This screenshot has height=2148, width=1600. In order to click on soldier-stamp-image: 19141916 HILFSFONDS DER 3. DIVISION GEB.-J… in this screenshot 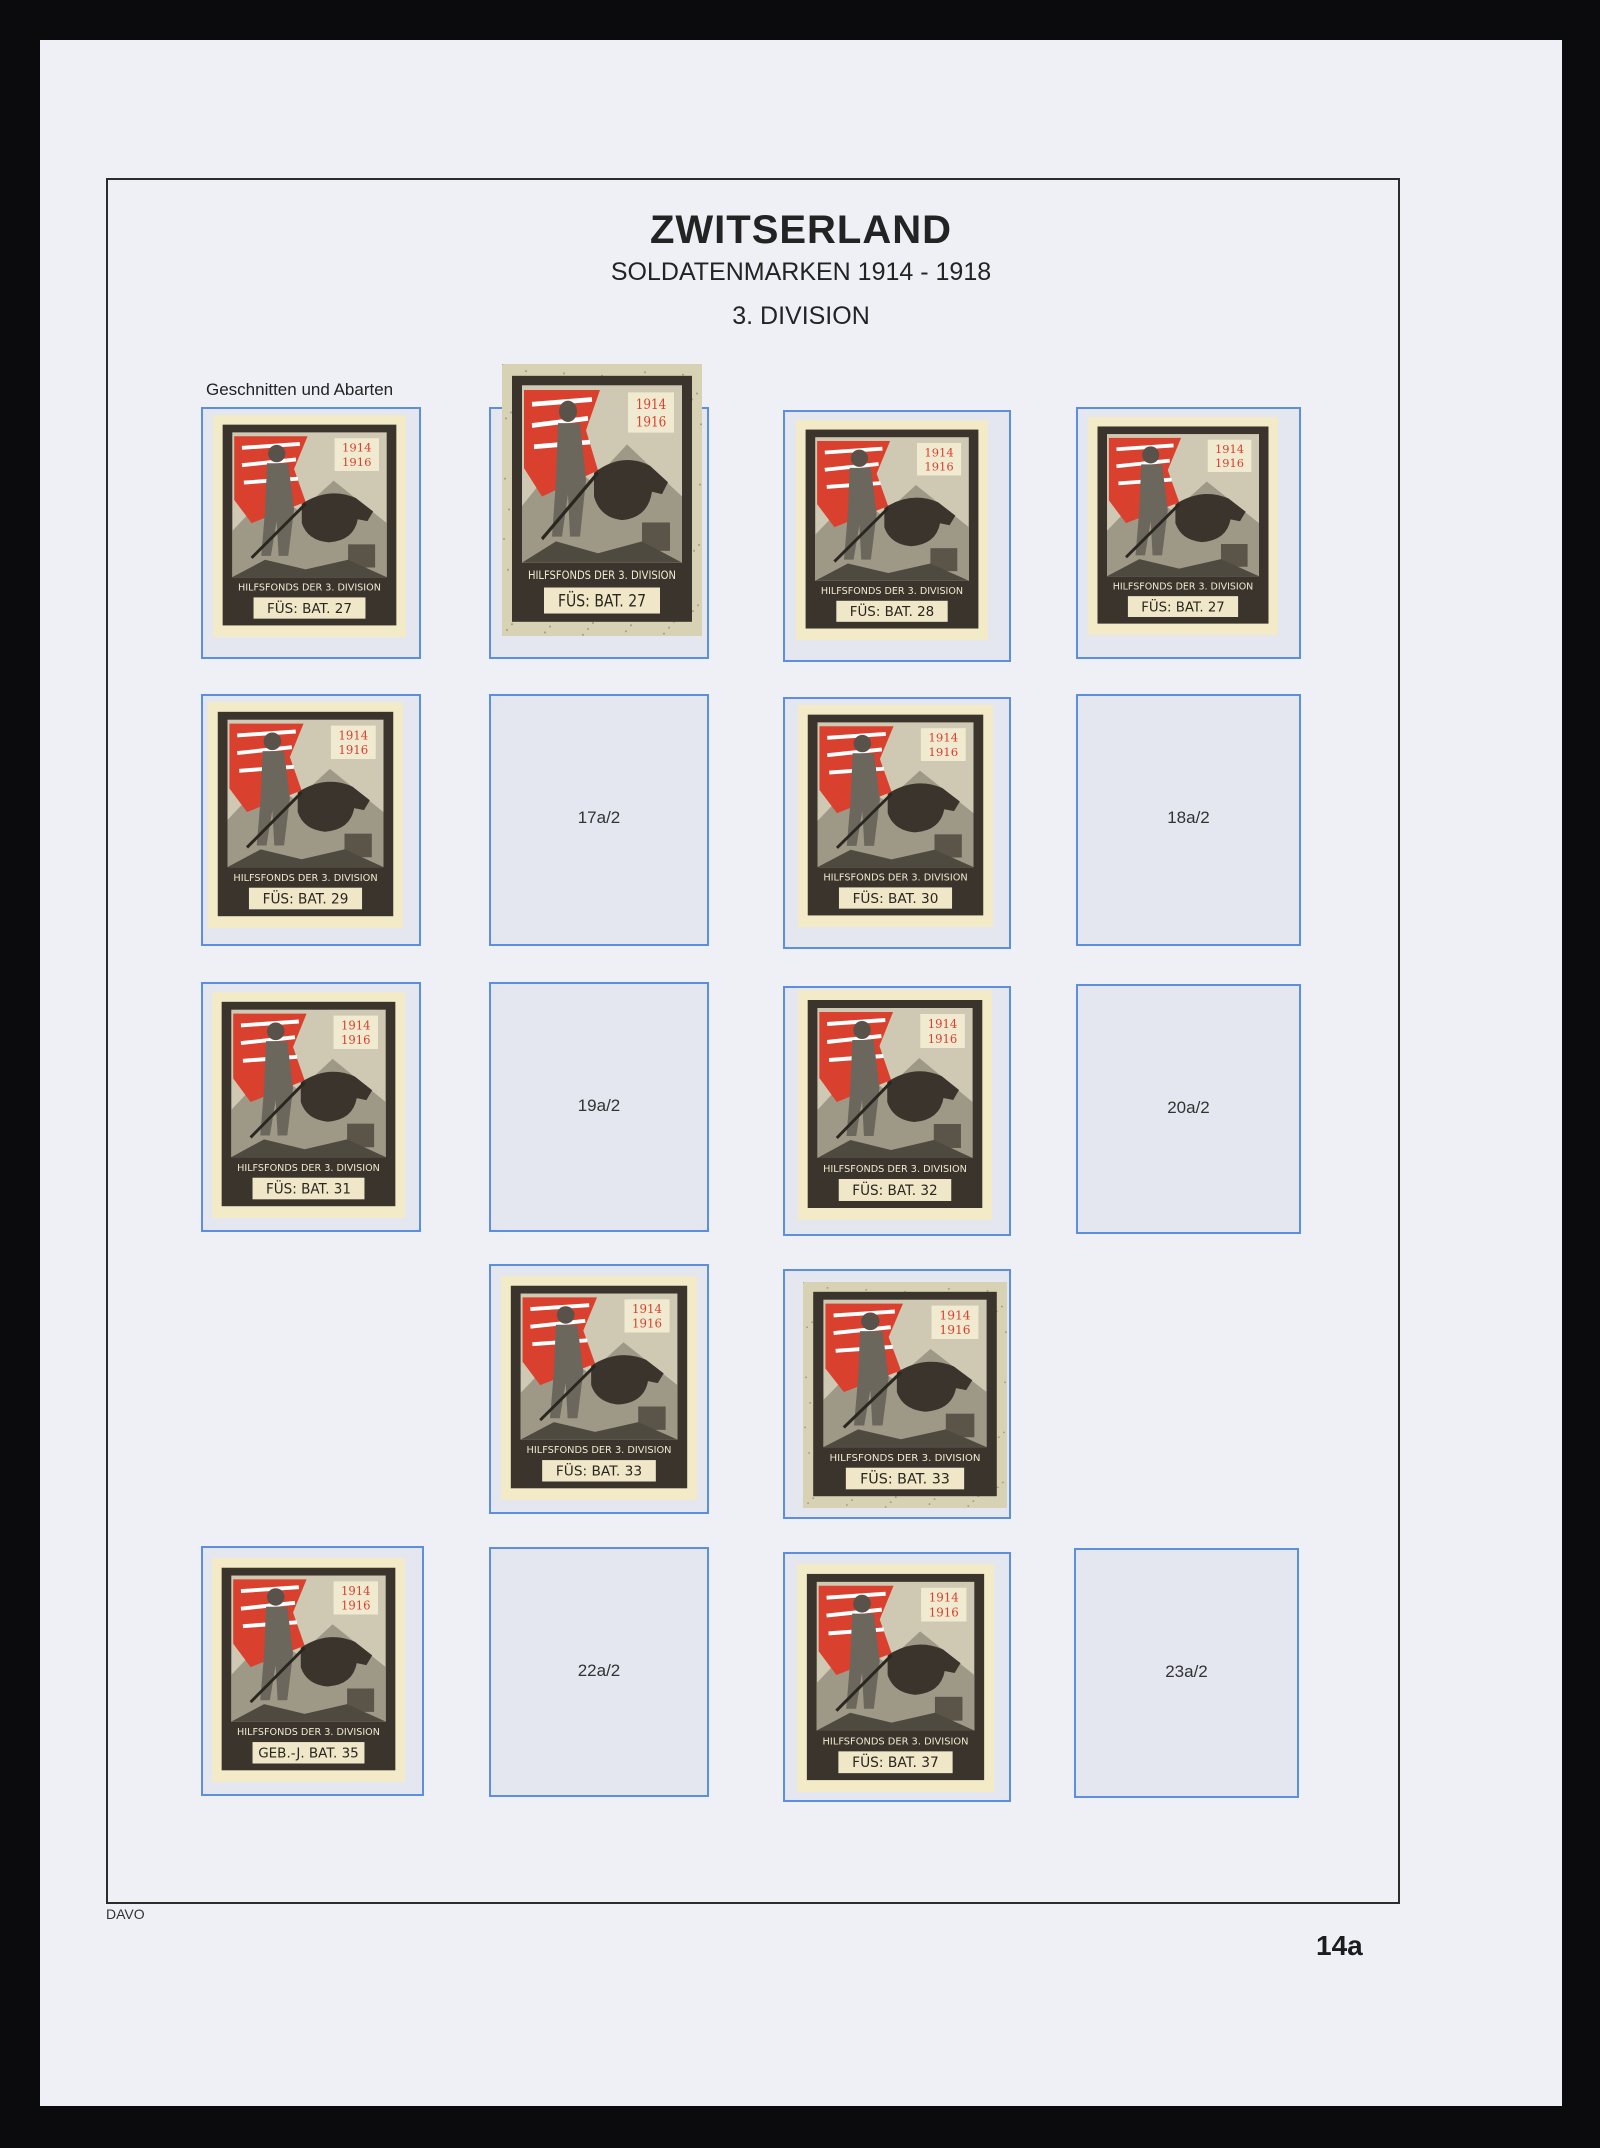, I will do `click(308, 1670)`.